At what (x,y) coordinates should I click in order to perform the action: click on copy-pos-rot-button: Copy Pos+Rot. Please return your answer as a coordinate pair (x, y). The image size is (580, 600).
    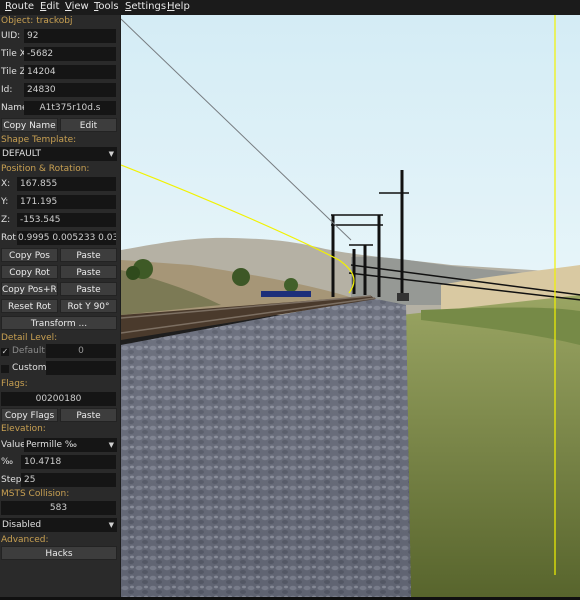
    Looking at the image, I should click on (29, 289).